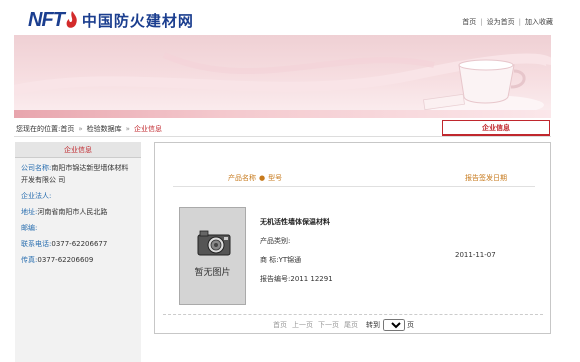  What do you see at coordinates (539, 22) in the screenshot?
I see `add-favorite-link: 加入收藏` at bounding box center [539, 22].